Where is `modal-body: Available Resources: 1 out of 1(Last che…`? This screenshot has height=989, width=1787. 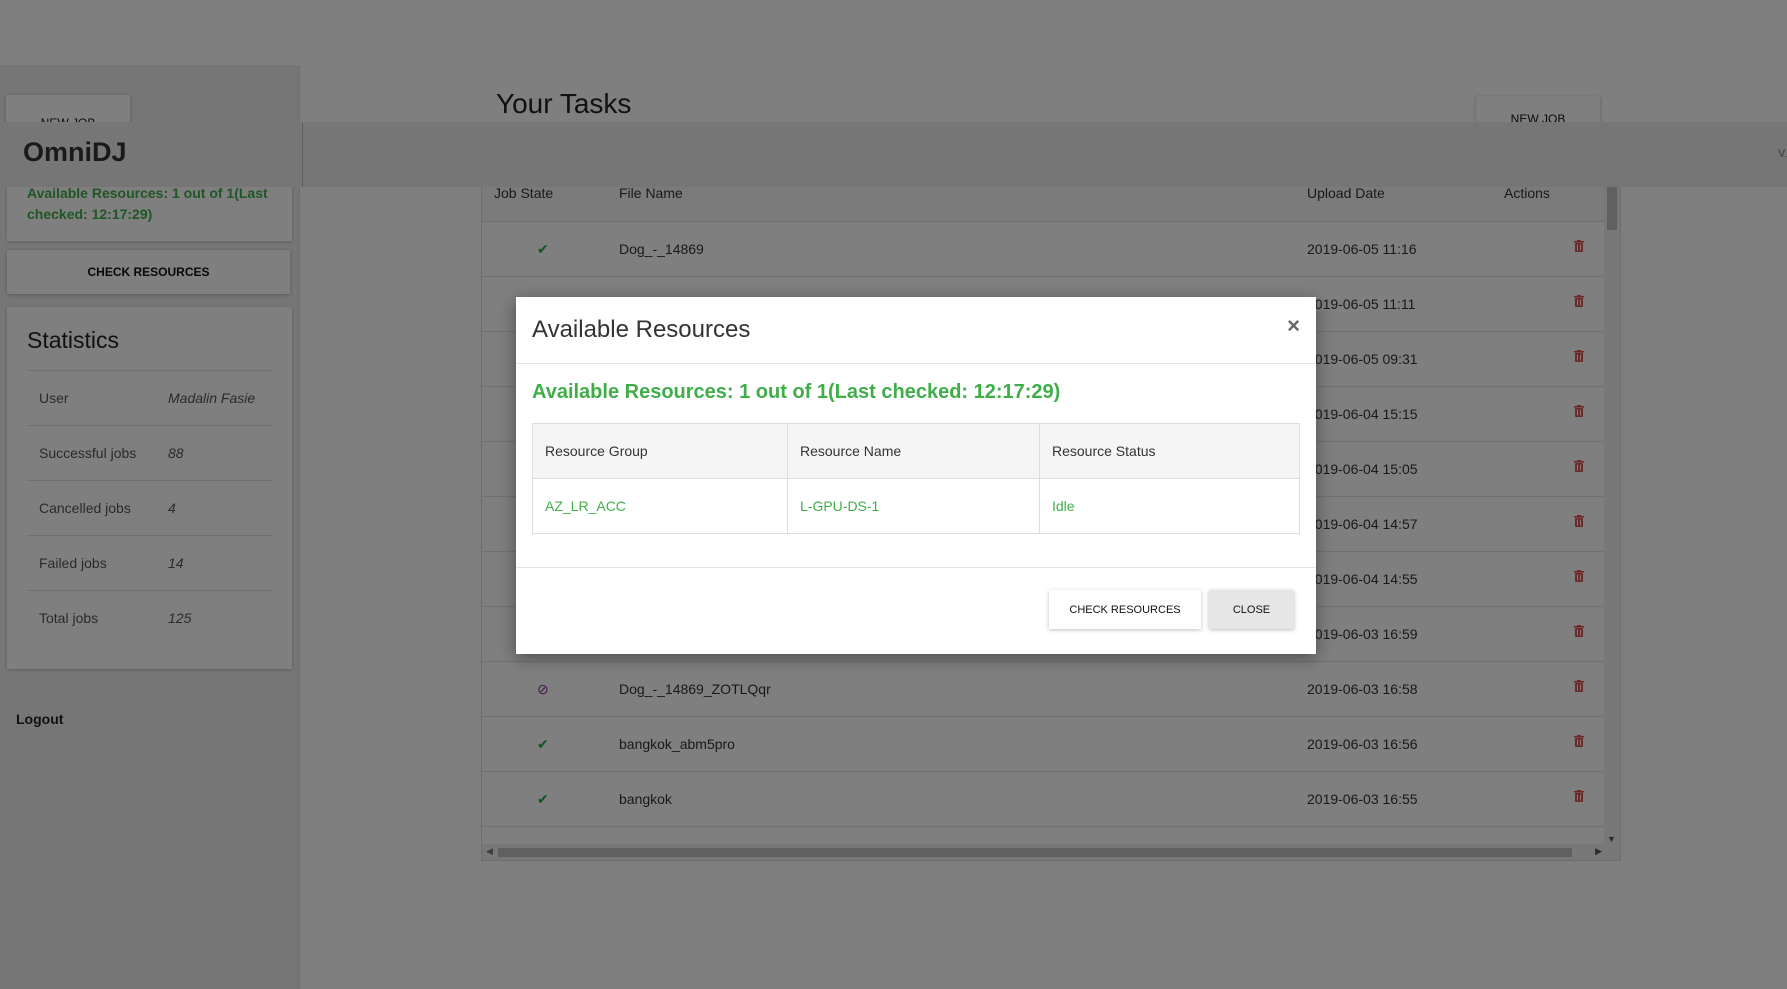 modal-body: Available Resources: 1 out of 1(Last che… is located at coordinates (916, 466).